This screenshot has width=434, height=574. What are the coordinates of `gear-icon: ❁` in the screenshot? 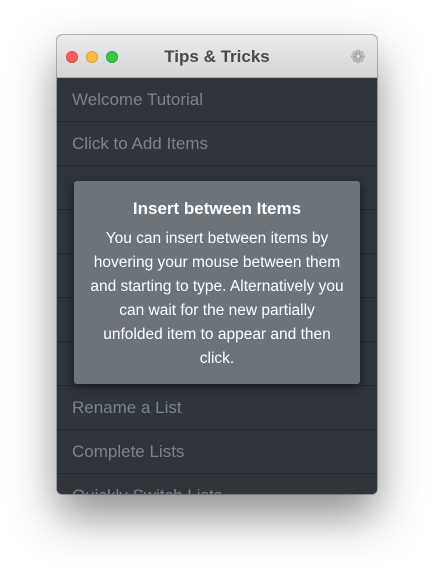 It's located at (358, 57).